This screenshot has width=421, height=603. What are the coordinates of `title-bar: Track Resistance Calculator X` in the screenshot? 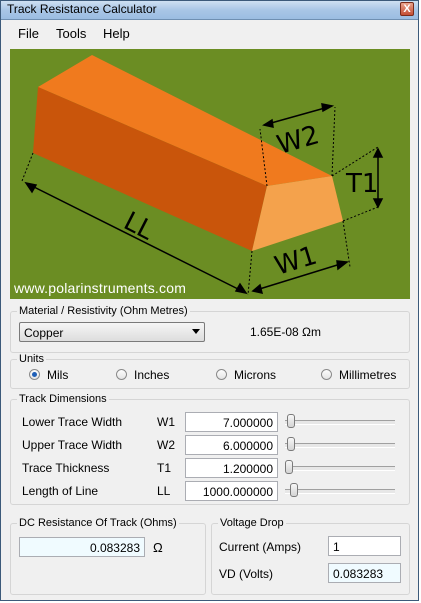 It's located at (209, 10).